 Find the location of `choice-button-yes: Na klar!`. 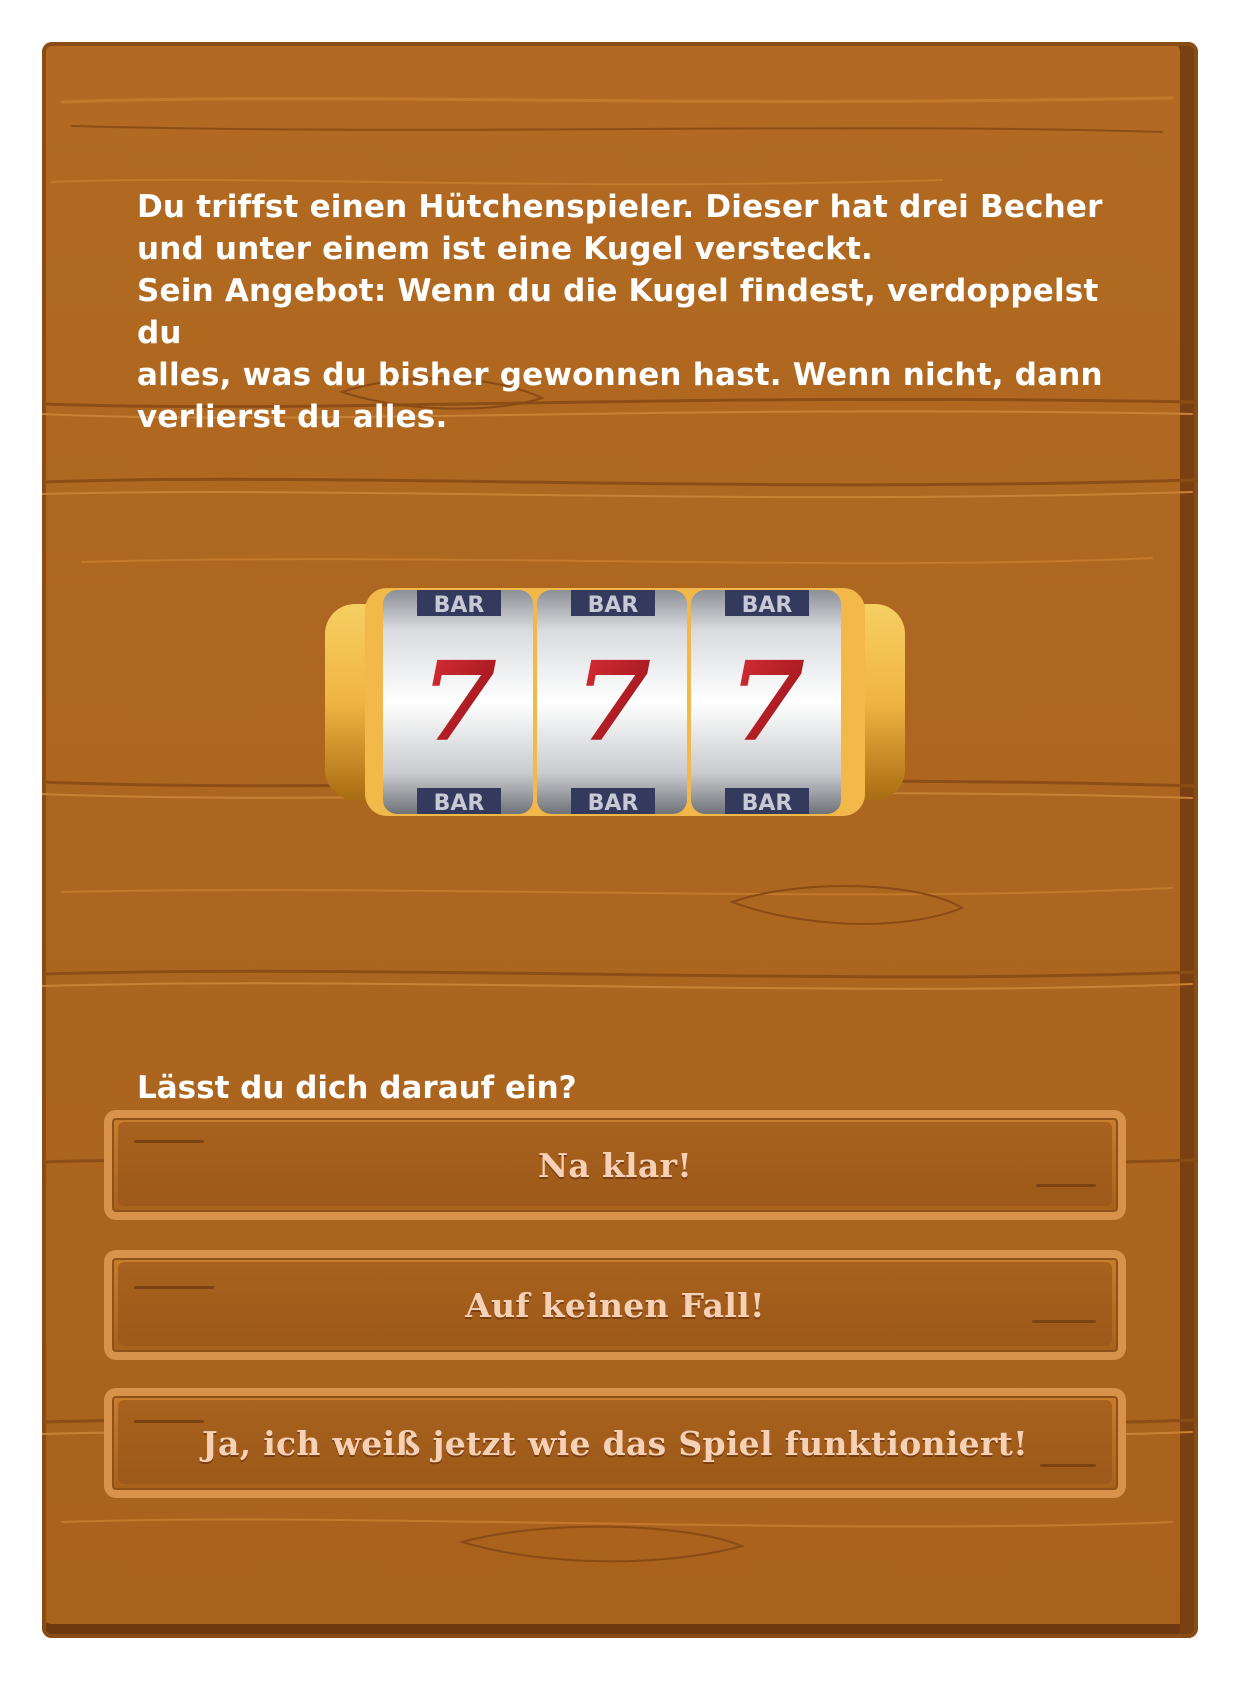

choice-button-yes: Na klar! is located at coordinates (615, 1165).